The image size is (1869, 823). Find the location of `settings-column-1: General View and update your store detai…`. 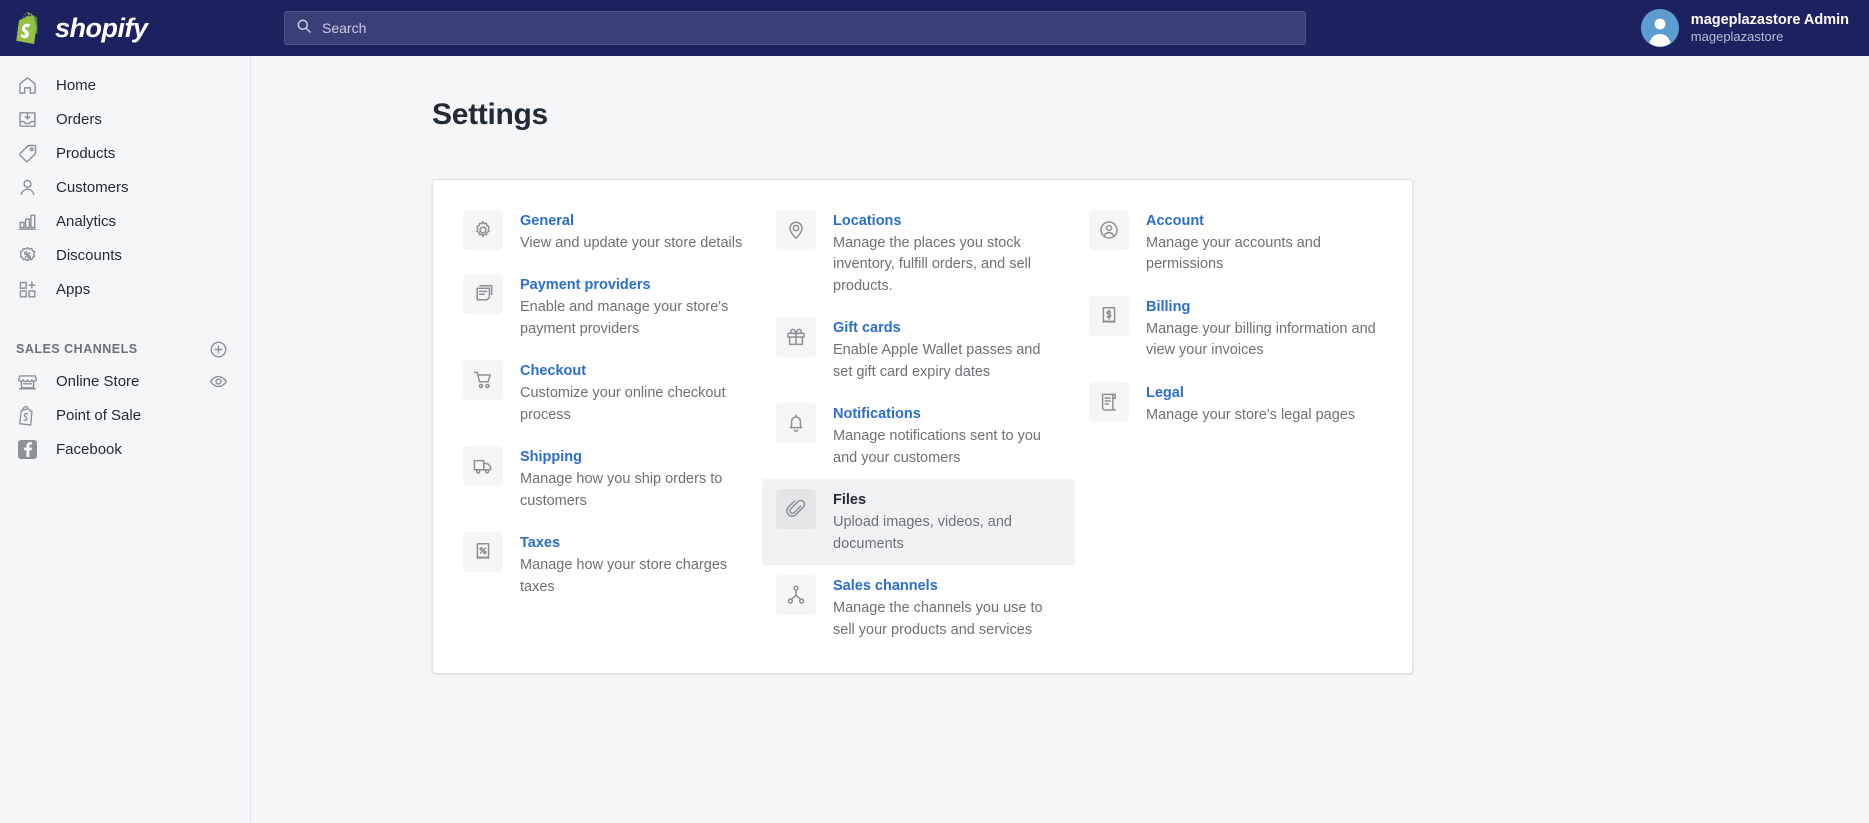

settings-column-1: General View and update your store detai… is located at coordinates (605, 425).